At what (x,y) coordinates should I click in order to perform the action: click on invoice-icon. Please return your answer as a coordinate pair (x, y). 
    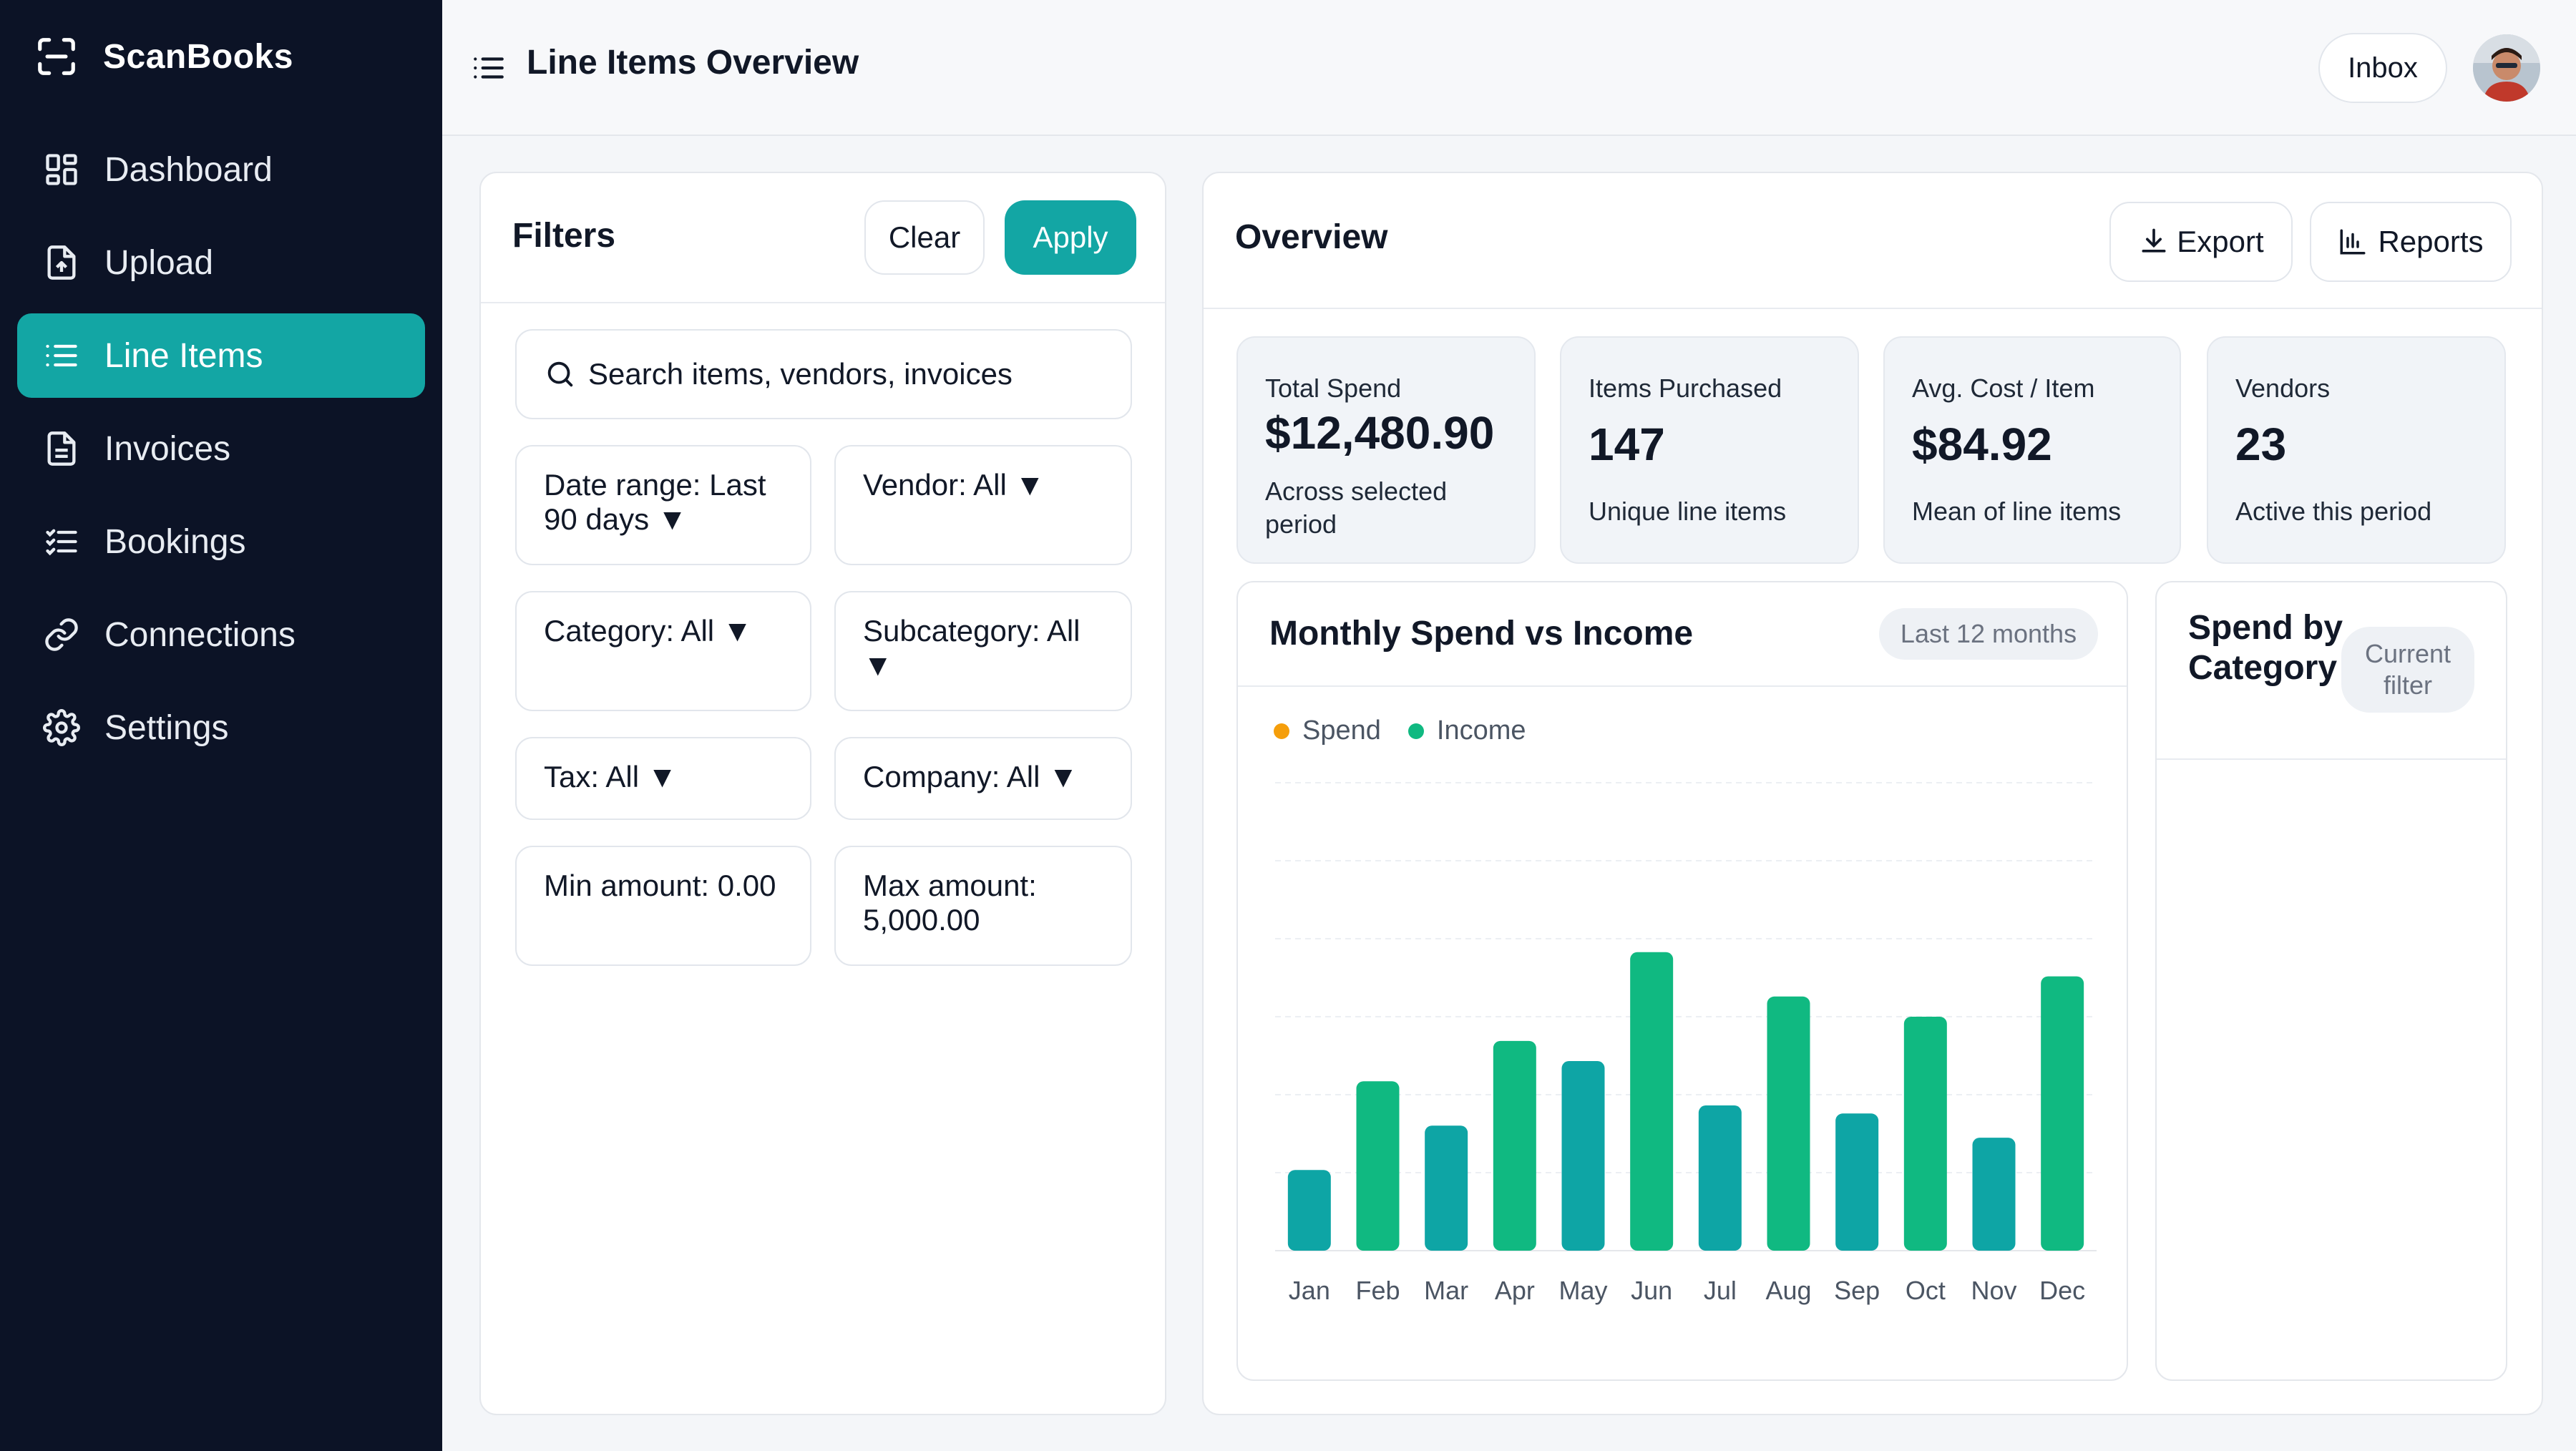
    Looking at the image, I should click on (61, 449).